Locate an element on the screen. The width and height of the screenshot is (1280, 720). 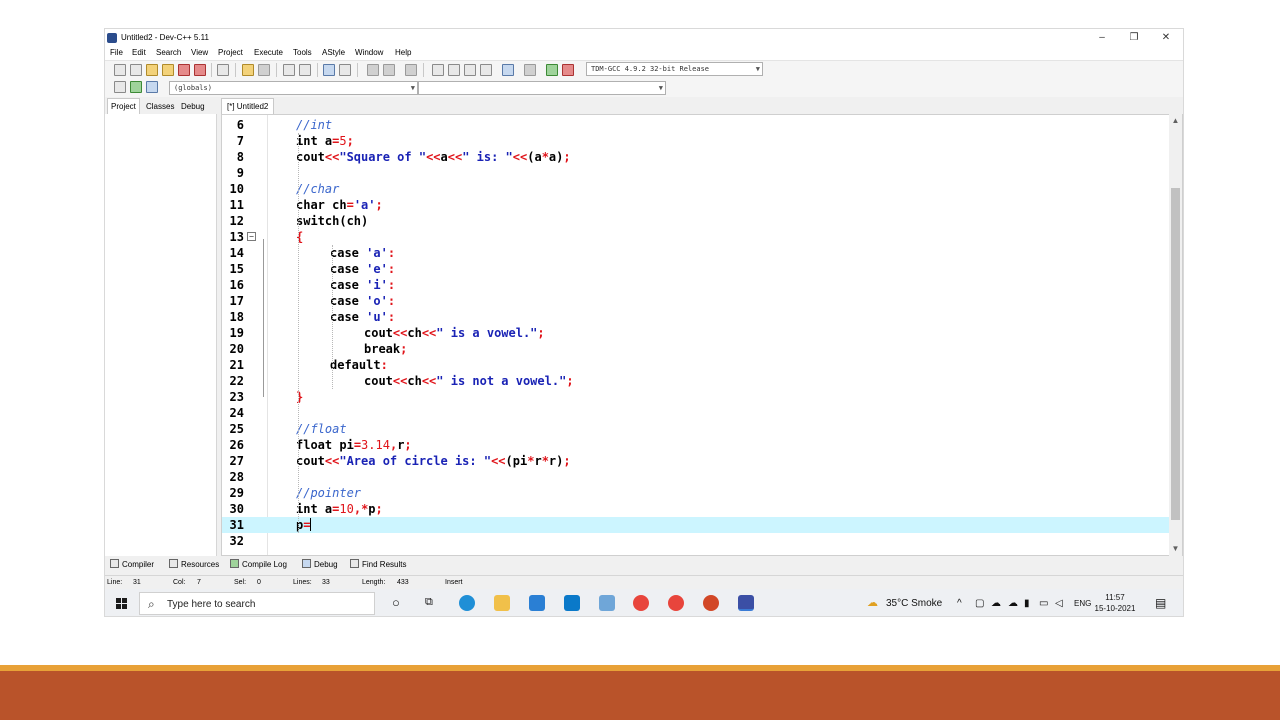
toggle-bookmark-icon is located at coordinates (136, 87).